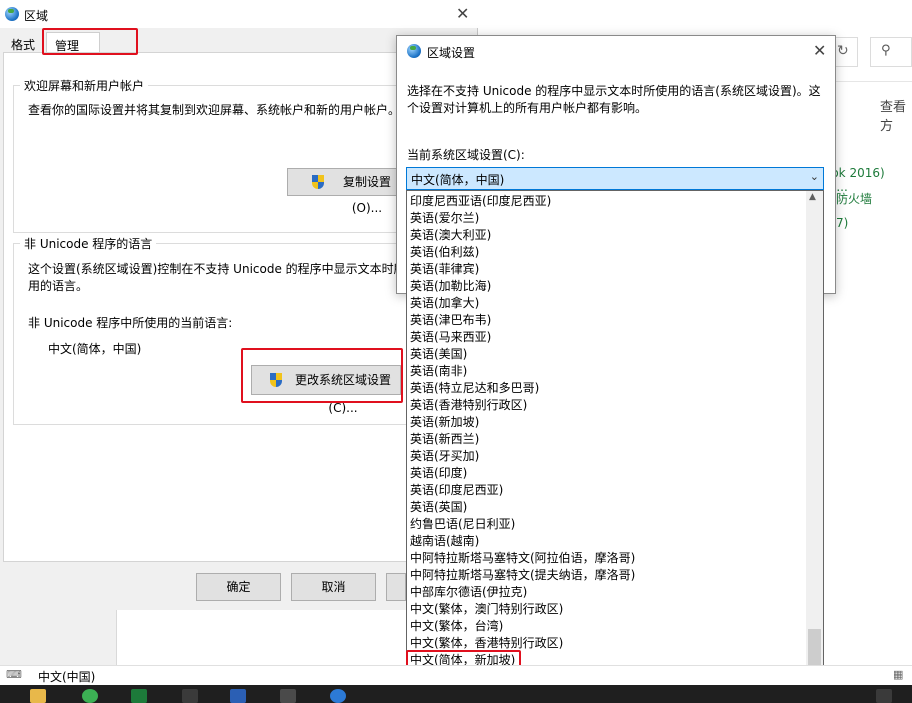 This screenshot has width=912, height=703. What do you see at coordinates (607, 371) in the screenshot?
I see `dropdown-item: 英语(南非)` at bounding box center [607, 371].